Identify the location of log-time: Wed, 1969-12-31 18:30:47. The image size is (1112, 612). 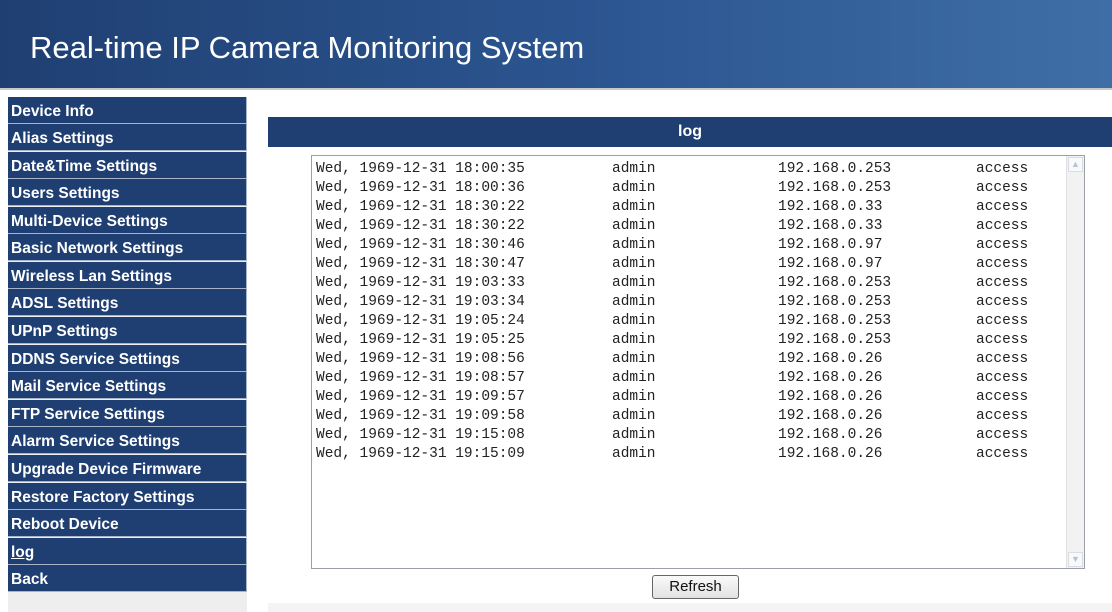
(420, 264).